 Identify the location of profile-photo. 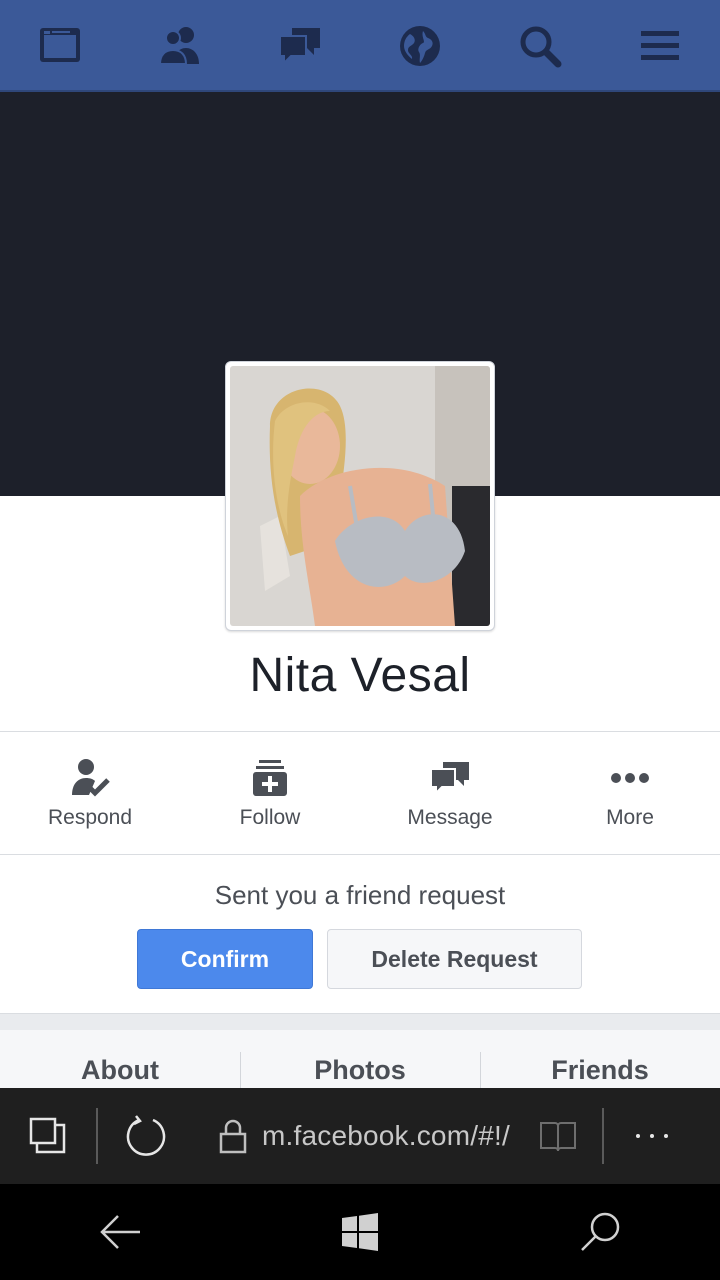
(360, 496).